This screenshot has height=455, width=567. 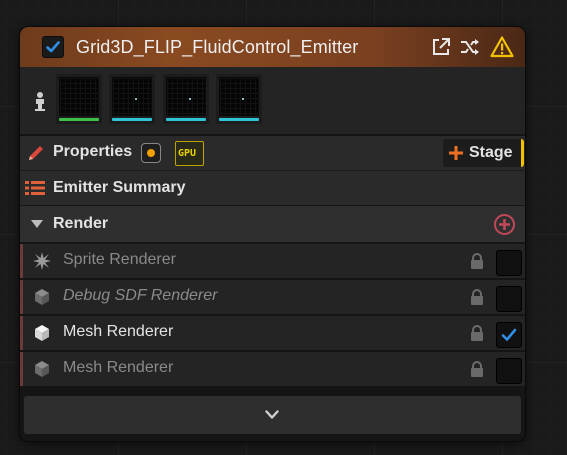 I want to click on pencil-icon, so click(x=36, y=153).